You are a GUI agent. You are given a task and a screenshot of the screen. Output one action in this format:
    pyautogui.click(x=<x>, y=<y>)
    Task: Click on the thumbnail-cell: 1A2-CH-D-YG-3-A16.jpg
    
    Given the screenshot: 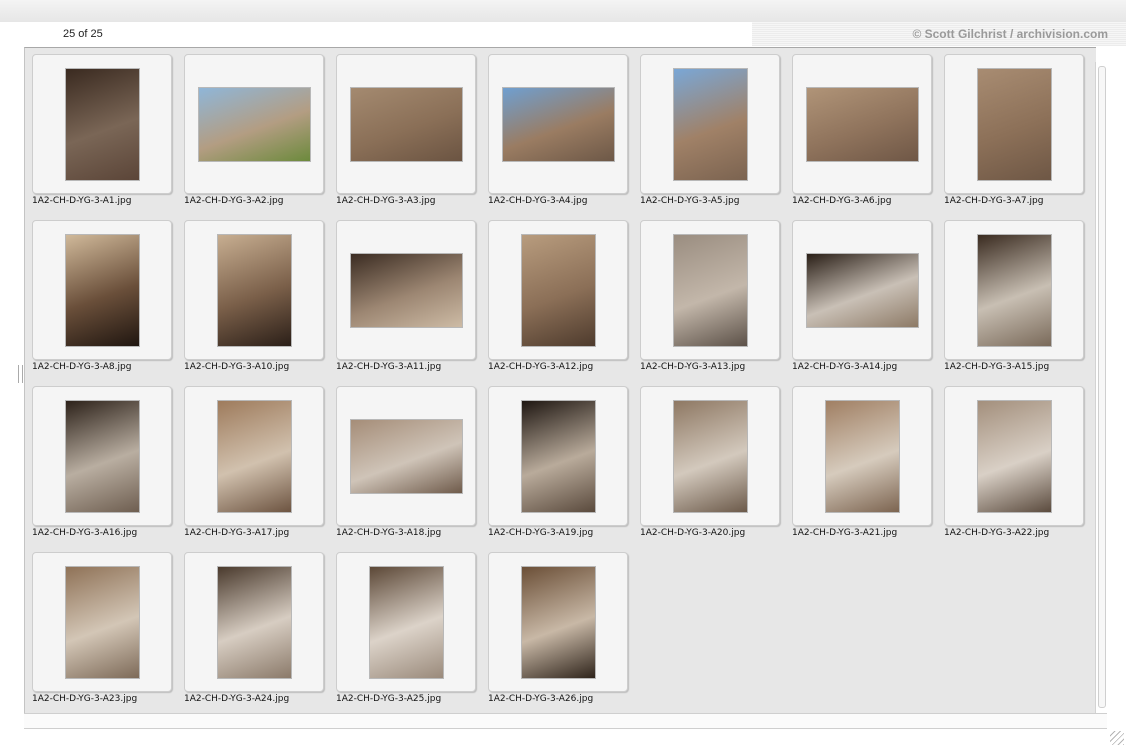 What is the action you would take?
    pyautogui.click(x=102, y=466)
    